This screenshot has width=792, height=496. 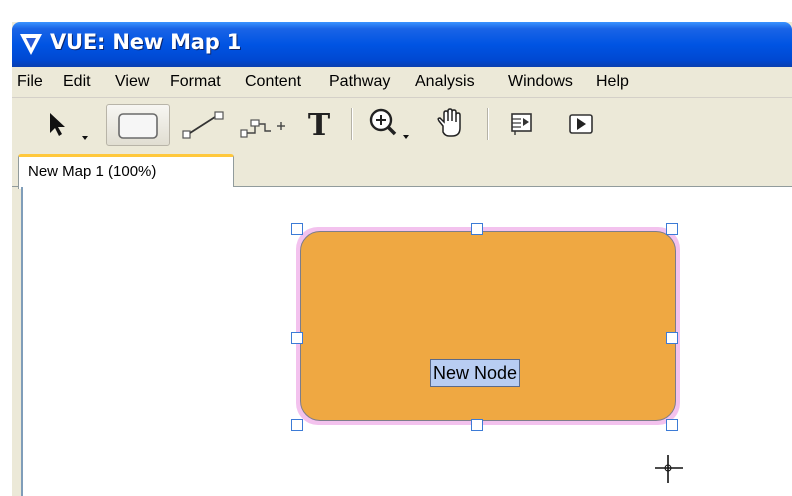 What do you see at coordinates (445, 82) in the screenshot?
I see `menu-analysis: Analysis` at bounding box center [445, 82].